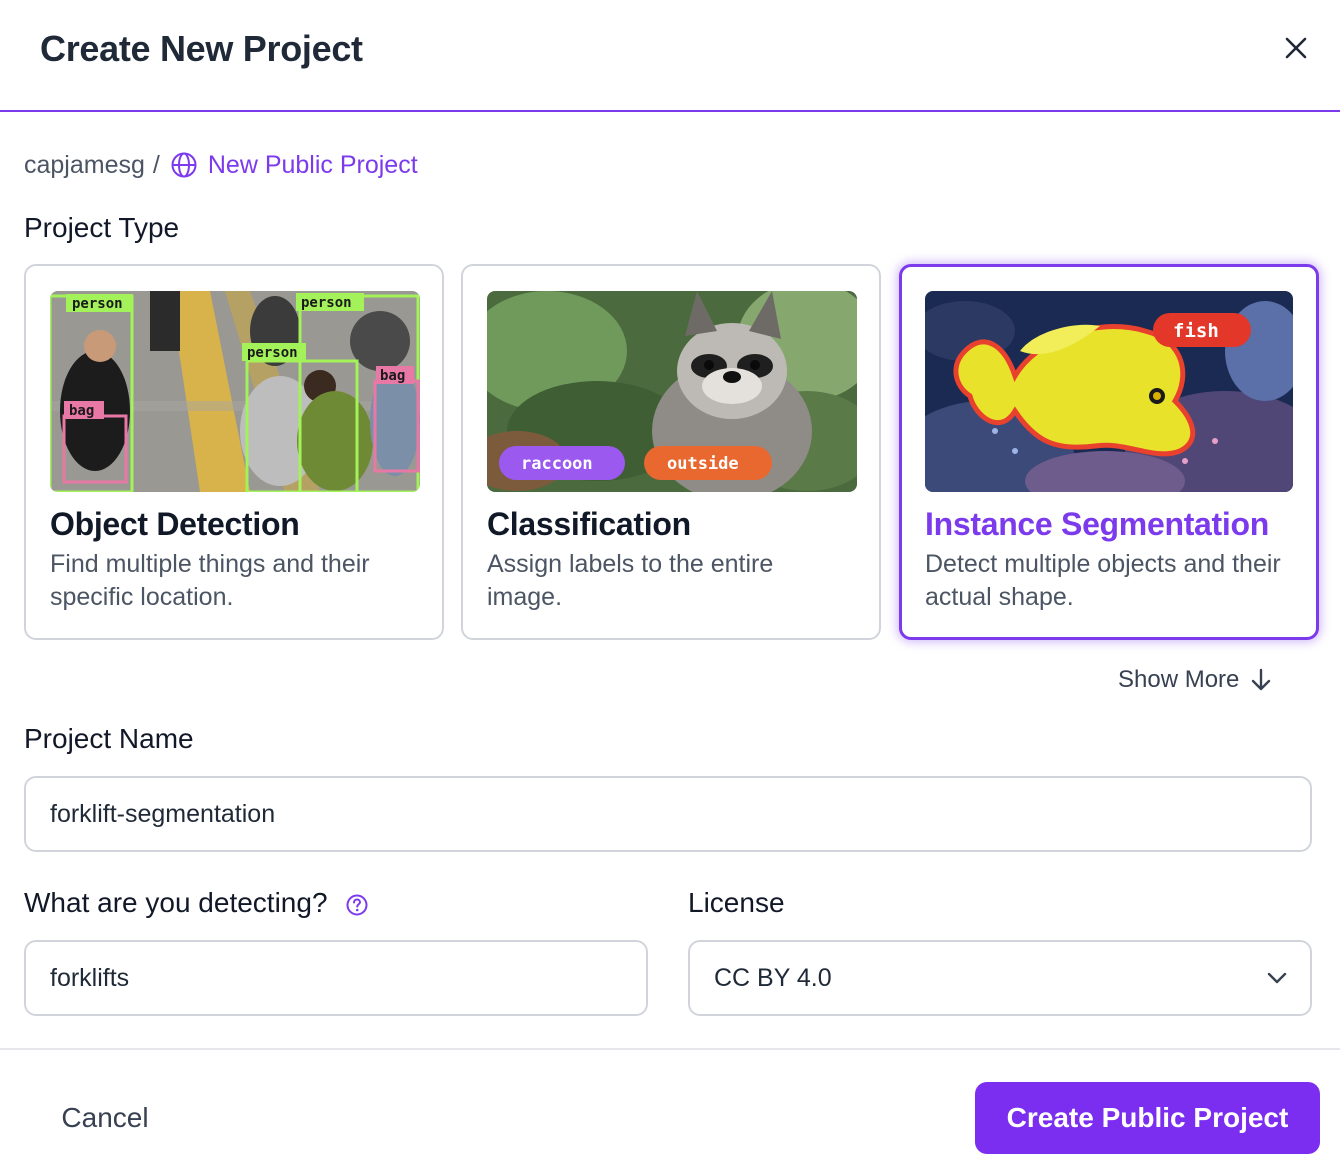  I want to click on project-type-label: Project Type, so click(102, 227).